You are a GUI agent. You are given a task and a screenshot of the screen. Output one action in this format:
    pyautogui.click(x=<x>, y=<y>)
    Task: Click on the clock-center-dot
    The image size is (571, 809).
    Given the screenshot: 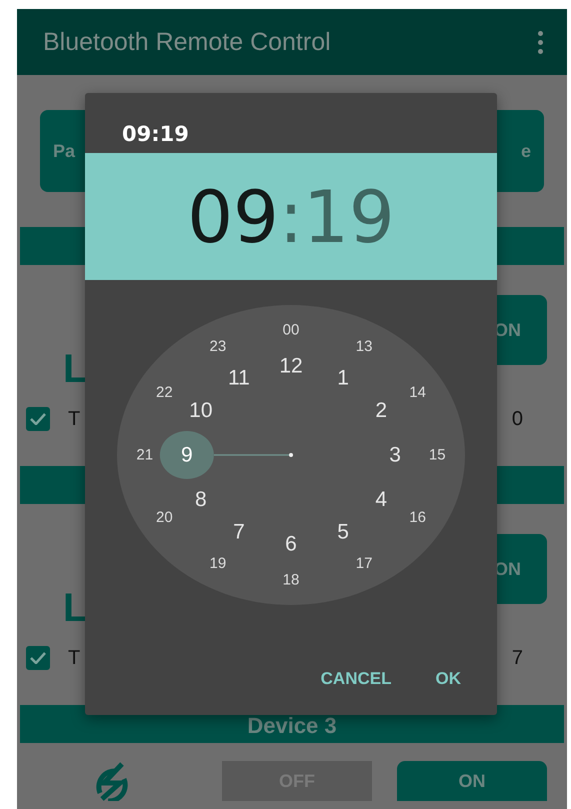 What is the action you would take?
    pyautogui.click(x=291, y=455)
    